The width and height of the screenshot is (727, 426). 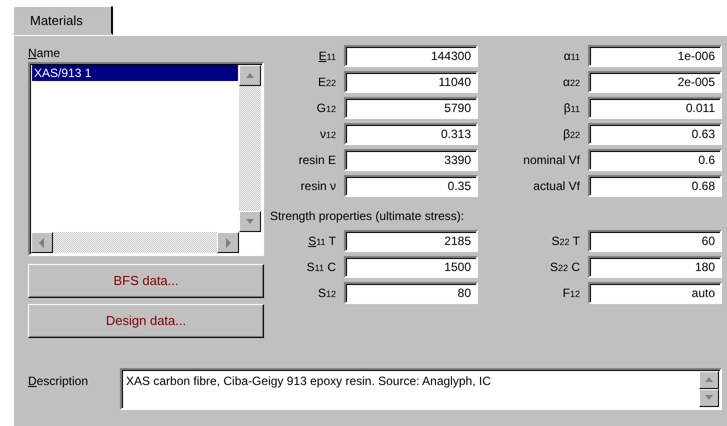 What do you see at coordinates (411, 186) in the screenshot?
I see `input-field: 0.35` at bounding box center [411, 186].